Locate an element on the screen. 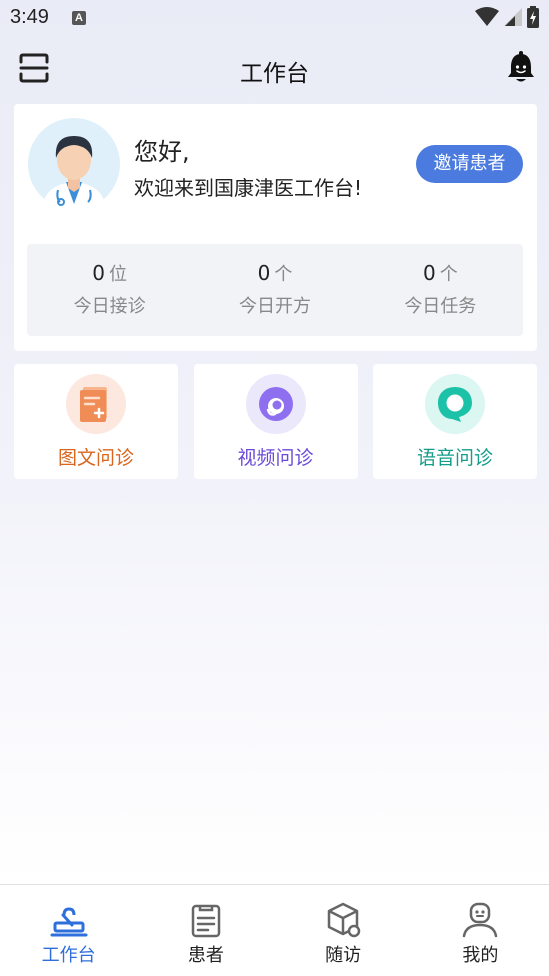 The width and height of the screenshot is (549, 976). stat-unit: 位 is located at coordinates (118, 274).